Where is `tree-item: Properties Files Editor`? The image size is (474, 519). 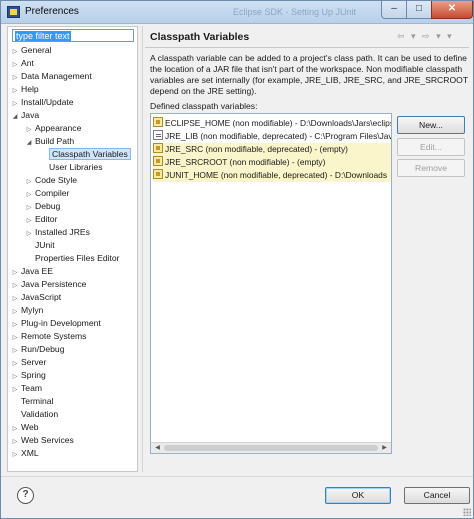 tree-item: Properties Files Editor is located at coordinates (72, 258).